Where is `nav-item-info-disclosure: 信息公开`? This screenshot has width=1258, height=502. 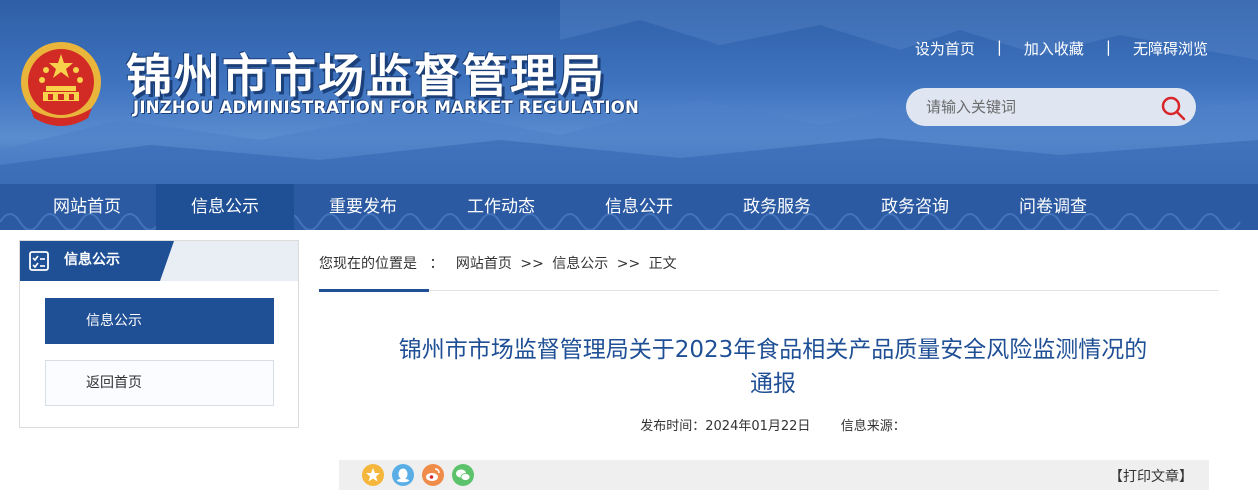
nav-item-info-disclosure: 信息公开 is located at coordinates (639, 207).